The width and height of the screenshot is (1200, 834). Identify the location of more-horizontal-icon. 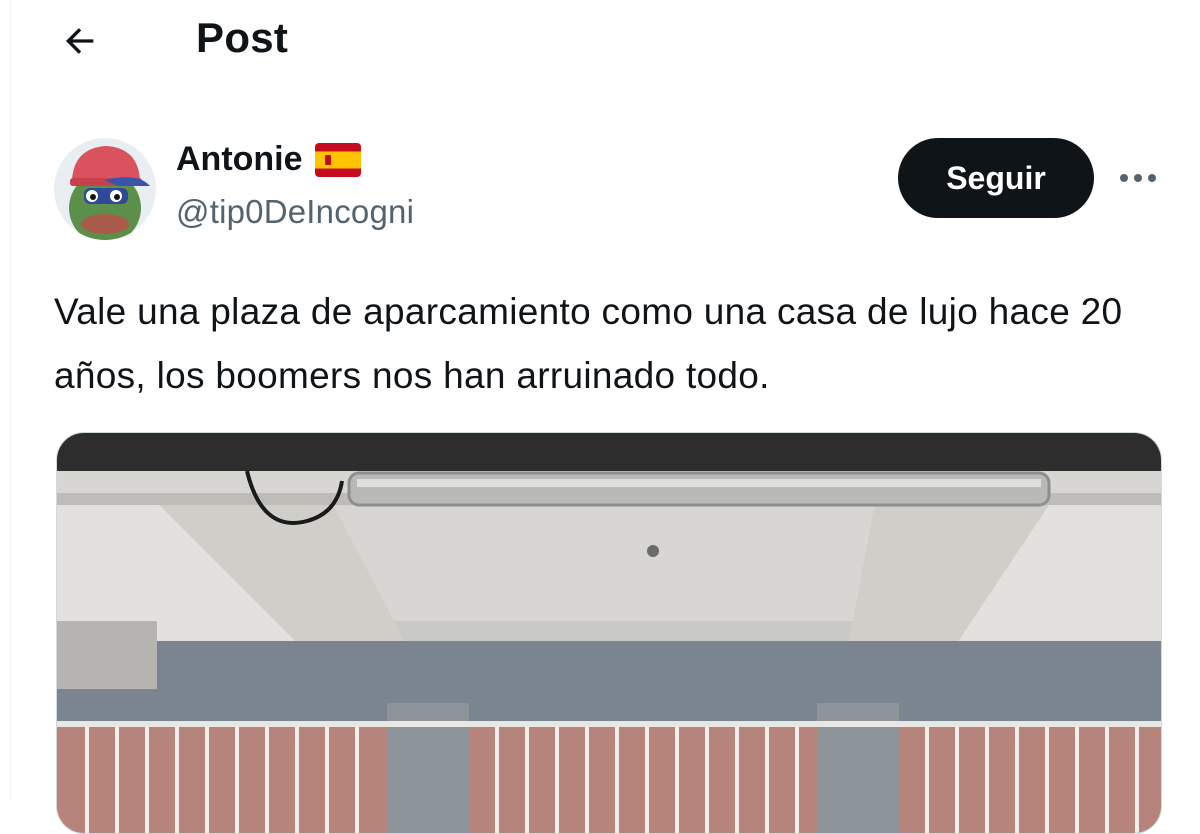
(1138, 178).